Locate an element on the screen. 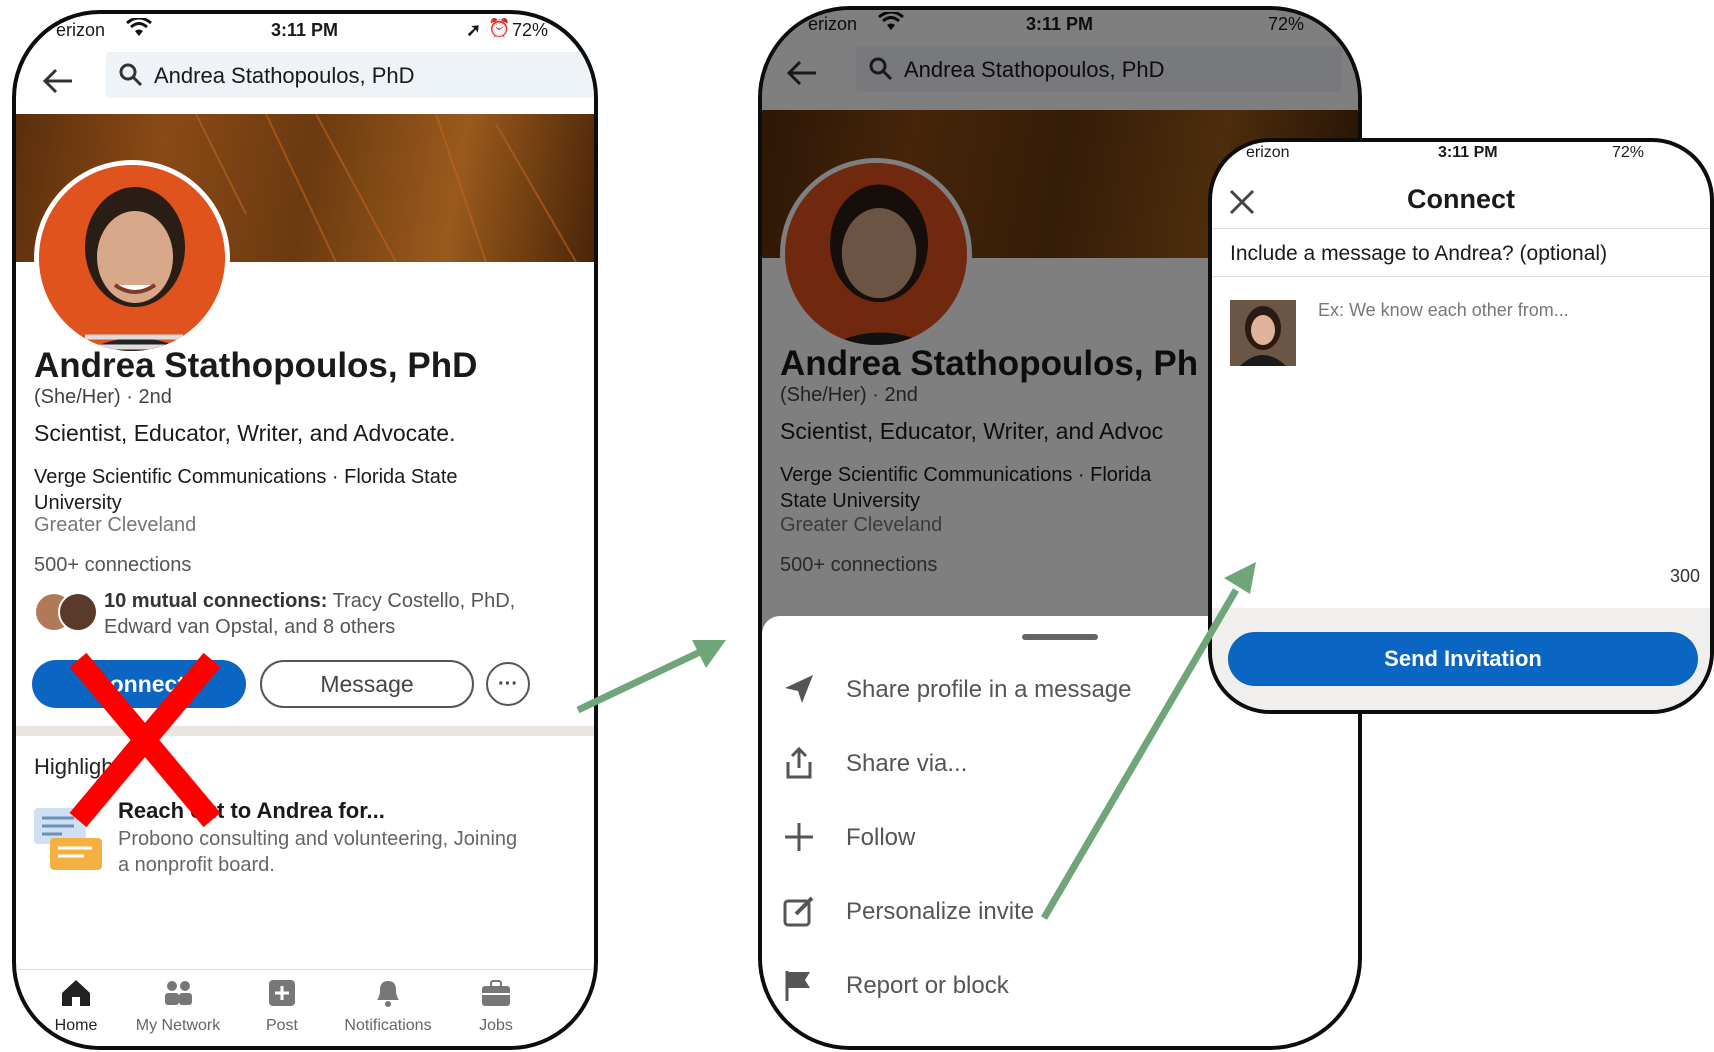 The width and height of the screenshot is (1714, 1052). arrow-to-menu is located at coordinates (651, 677).